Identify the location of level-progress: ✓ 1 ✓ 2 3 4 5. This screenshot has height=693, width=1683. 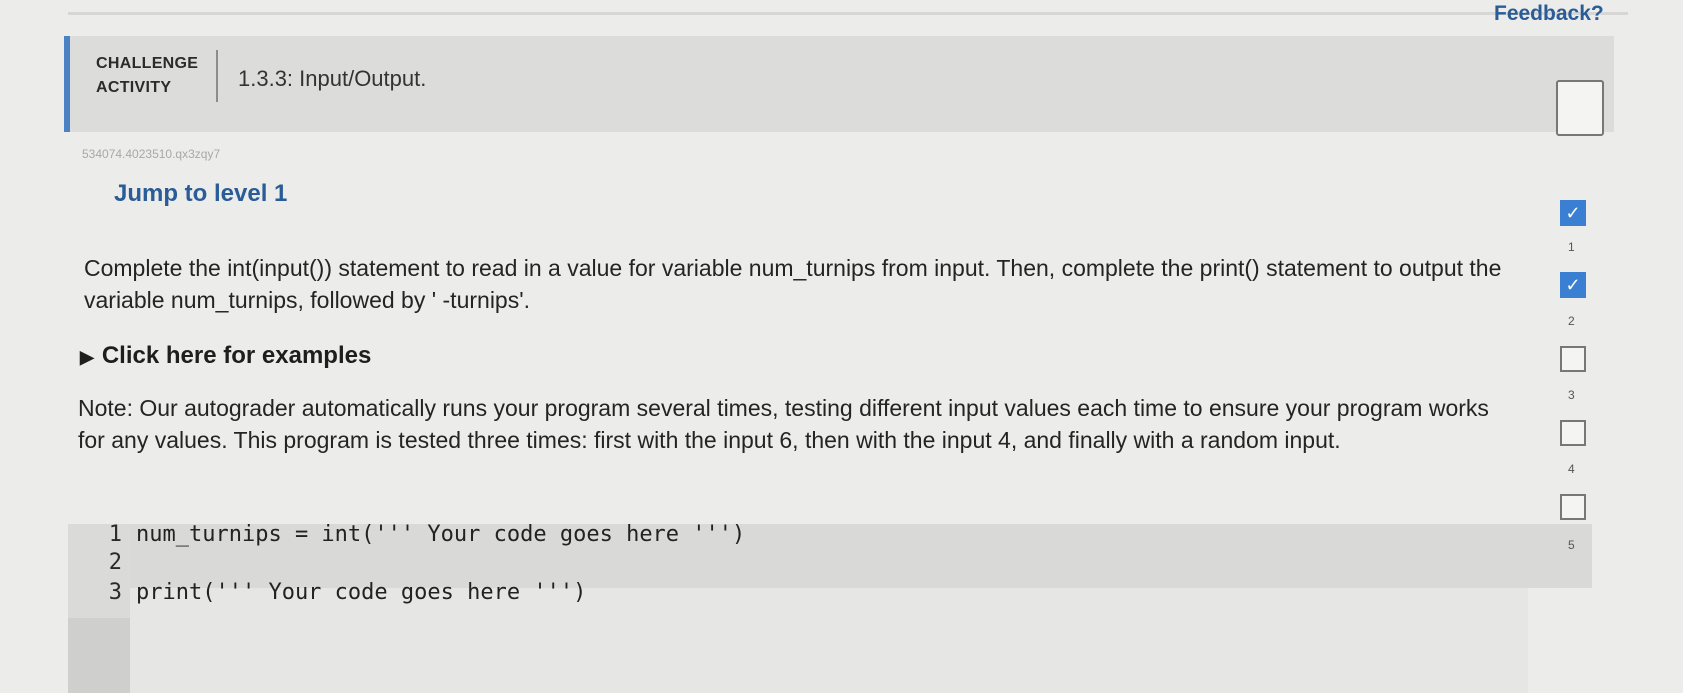
(1580, 336).